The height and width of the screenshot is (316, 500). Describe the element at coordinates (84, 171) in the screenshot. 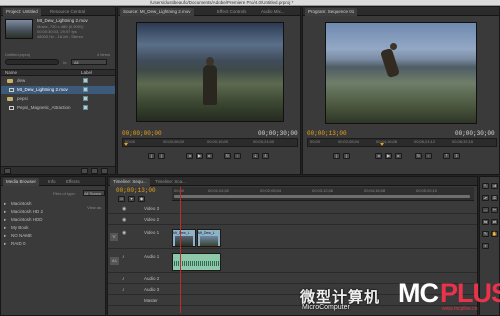

I see `new-bin-icon` at that location.